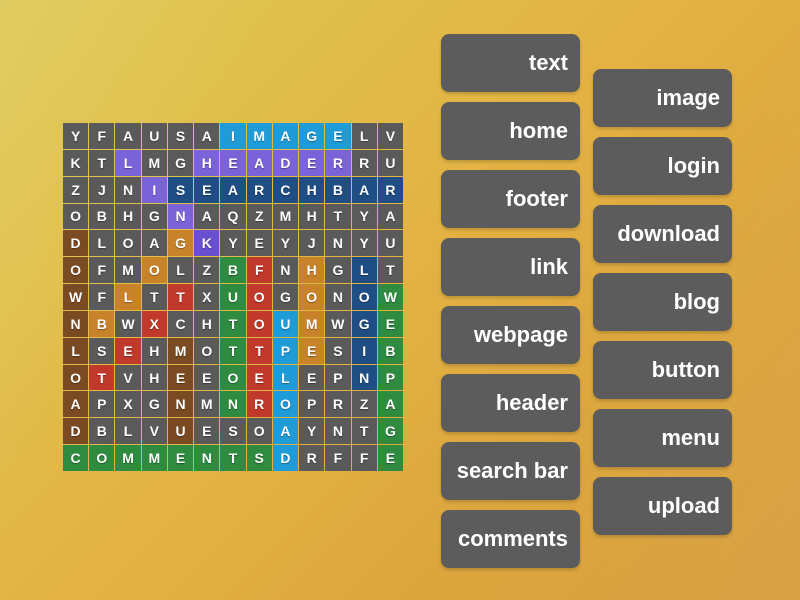 This screenshot has height=600, width=800. What do you see at coordinates (207, 243) in the screenshot?
I see `grid-cell: K` at bounding box center [207, 243].